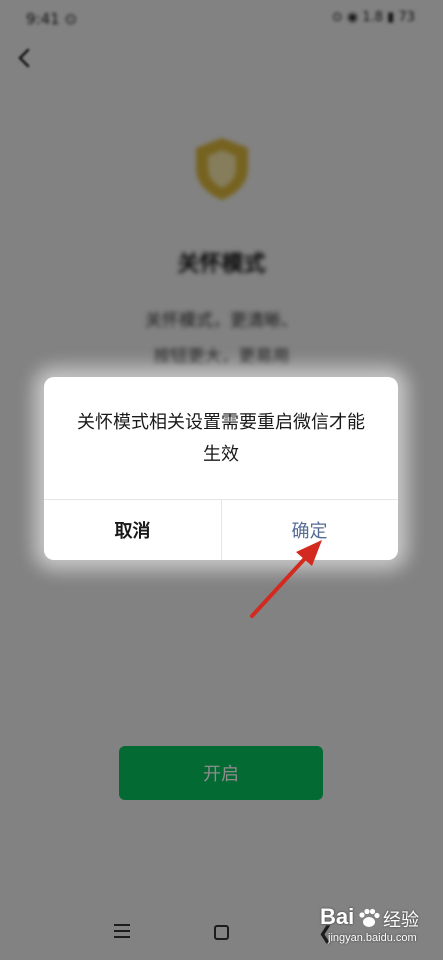  Describe the element at coordinates (377, 928) in the screenshot. I see `baidu-jingyan-watermark: Bai 经验 jingyan.baidu.com` at that location.